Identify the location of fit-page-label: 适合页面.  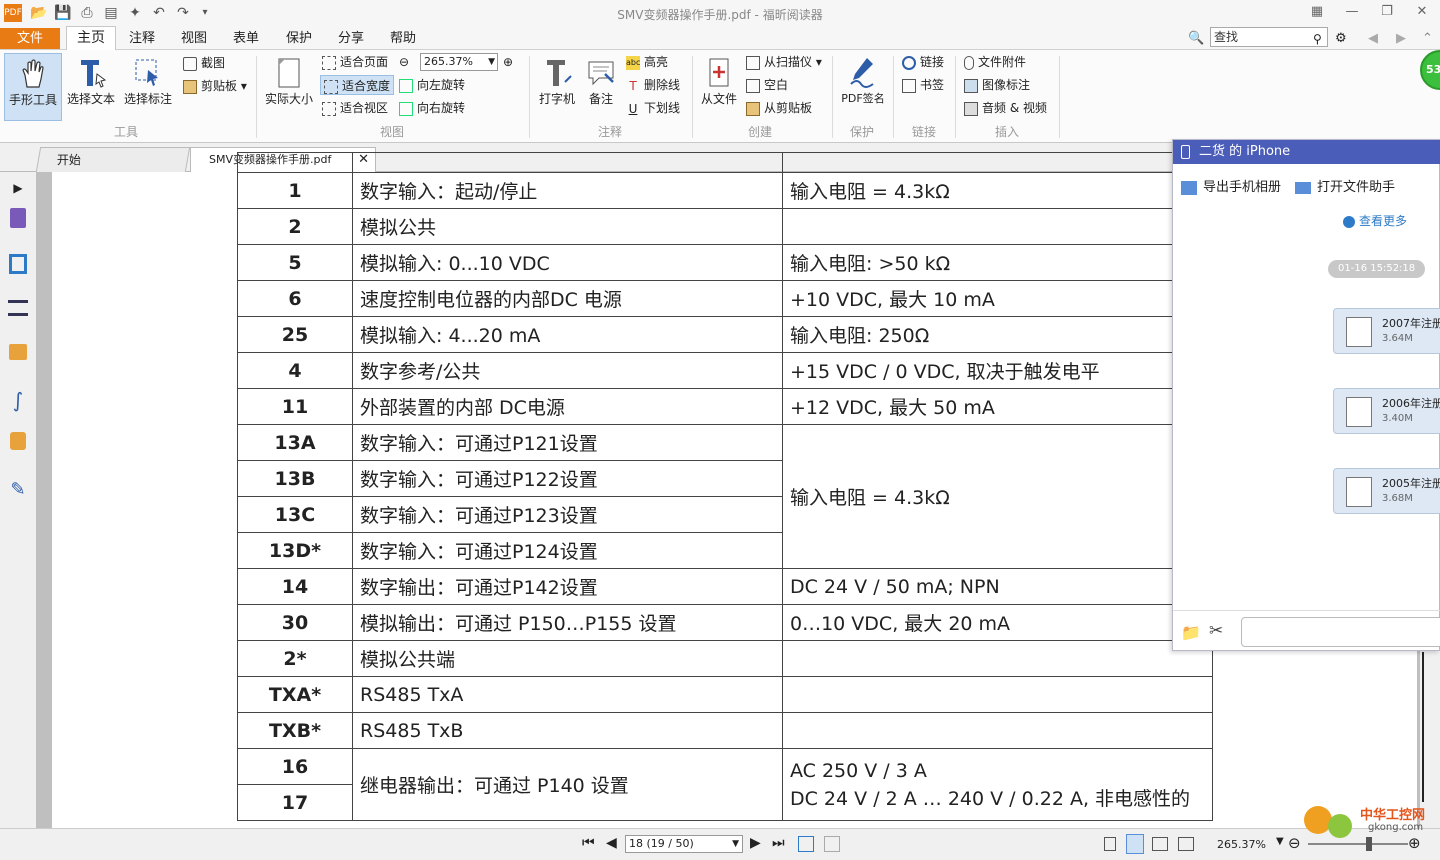
(364, 62).